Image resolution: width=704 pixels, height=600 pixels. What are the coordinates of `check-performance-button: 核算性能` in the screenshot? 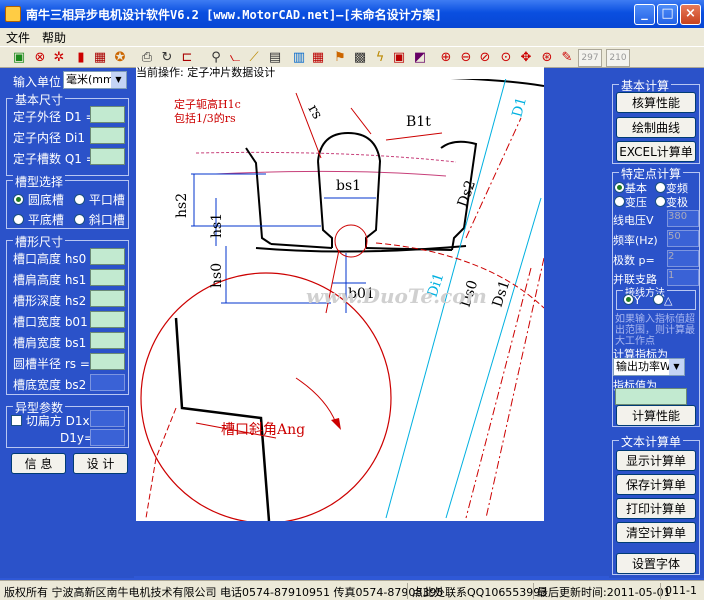 It's located at (656, 102).